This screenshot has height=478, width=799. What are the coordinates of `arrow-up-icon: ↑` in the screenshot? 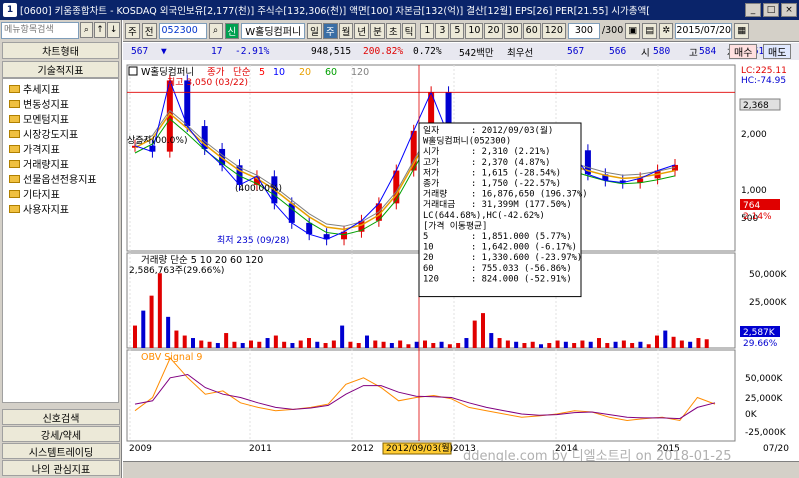 It's located at (100, 30).